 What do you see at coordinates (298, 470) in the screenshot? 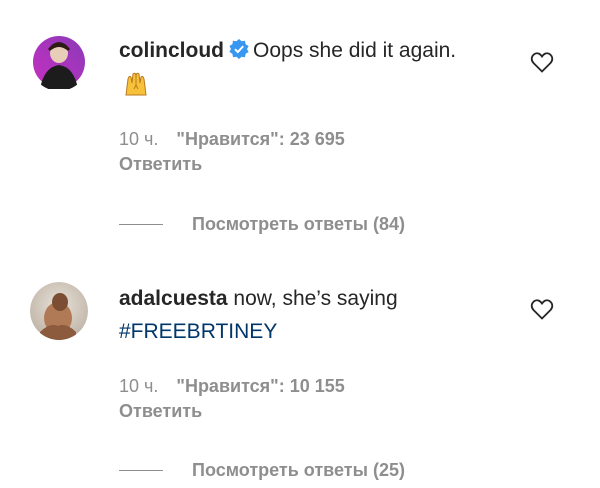
I see `view-replies-label: Посмотреть ответы (25)` at bounding box center [298, 470].